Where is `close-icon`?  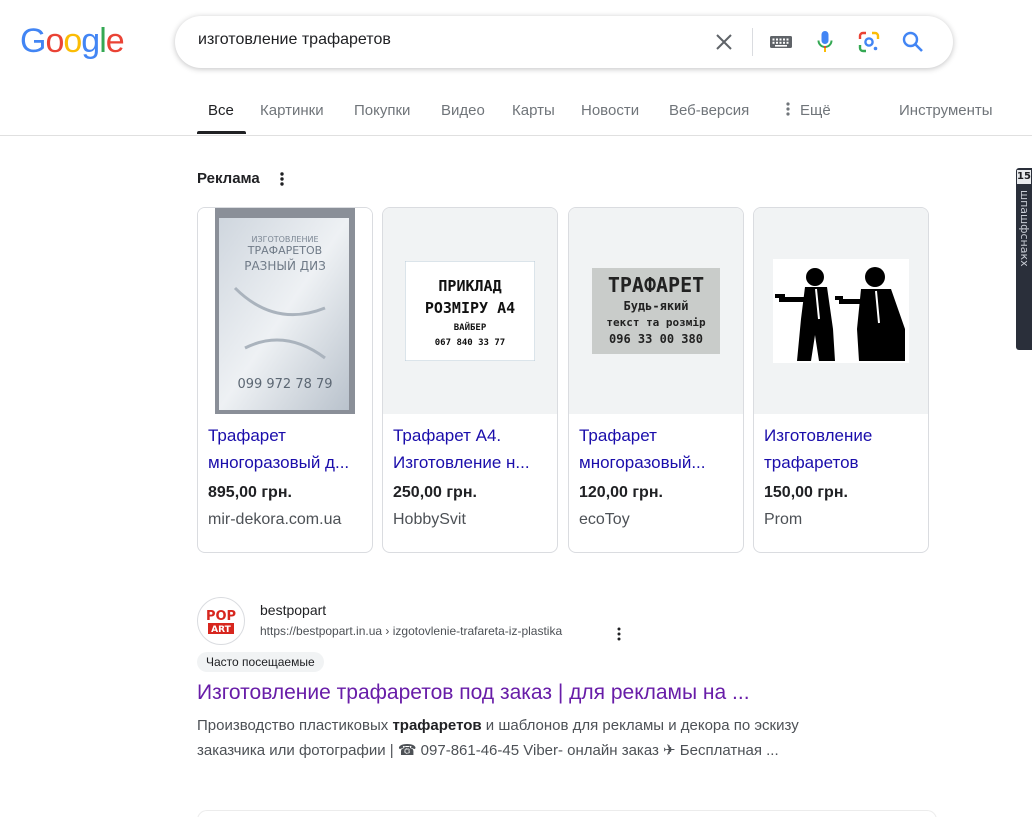
close-icon is located at coordinates (724, 42).